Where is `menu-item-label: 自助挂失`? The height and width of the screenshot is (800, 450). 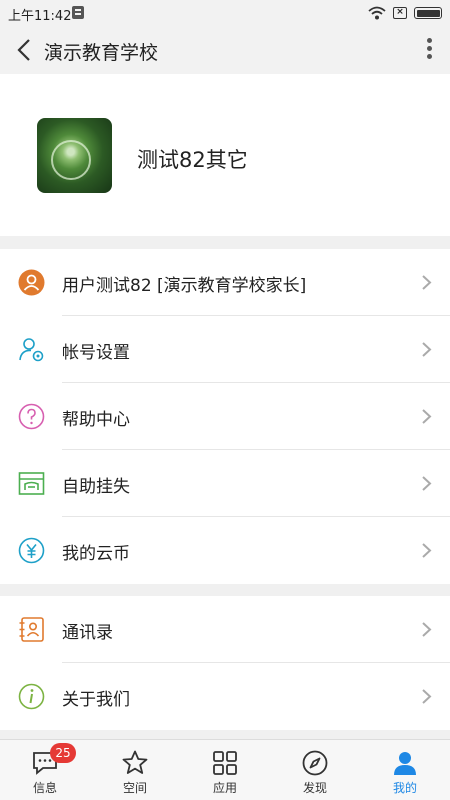
menu-item-label: 自助挂失 is located at coordinates (96, 487).